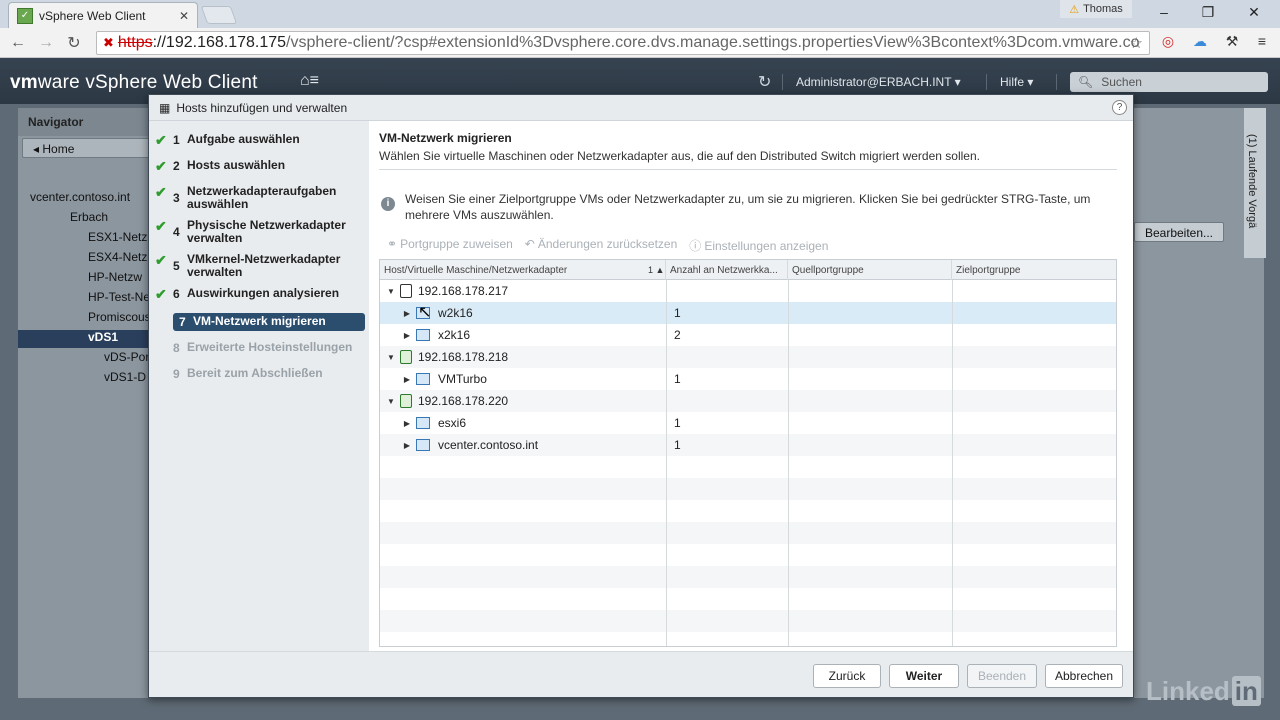 This screenshot has height=720, width=1280. What do you see at coordinates (758, 245) in the screenshot?
I see `view-settings-button: ⓘ Einstellungen anzeigen` at bounding box center [758, 245].